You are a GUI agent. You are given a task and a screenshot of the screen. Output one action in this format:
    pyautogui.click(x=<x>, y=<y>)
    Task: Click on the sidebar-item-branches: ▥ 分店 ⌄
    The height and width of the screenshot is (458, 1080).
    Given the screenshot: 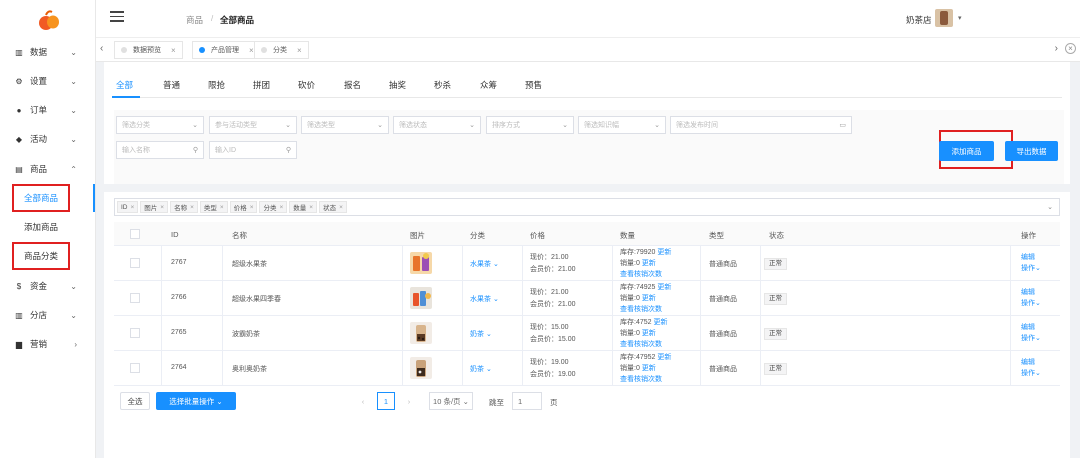 What is the action you would take?
    pyautogui.click(x=47, y=315)
    